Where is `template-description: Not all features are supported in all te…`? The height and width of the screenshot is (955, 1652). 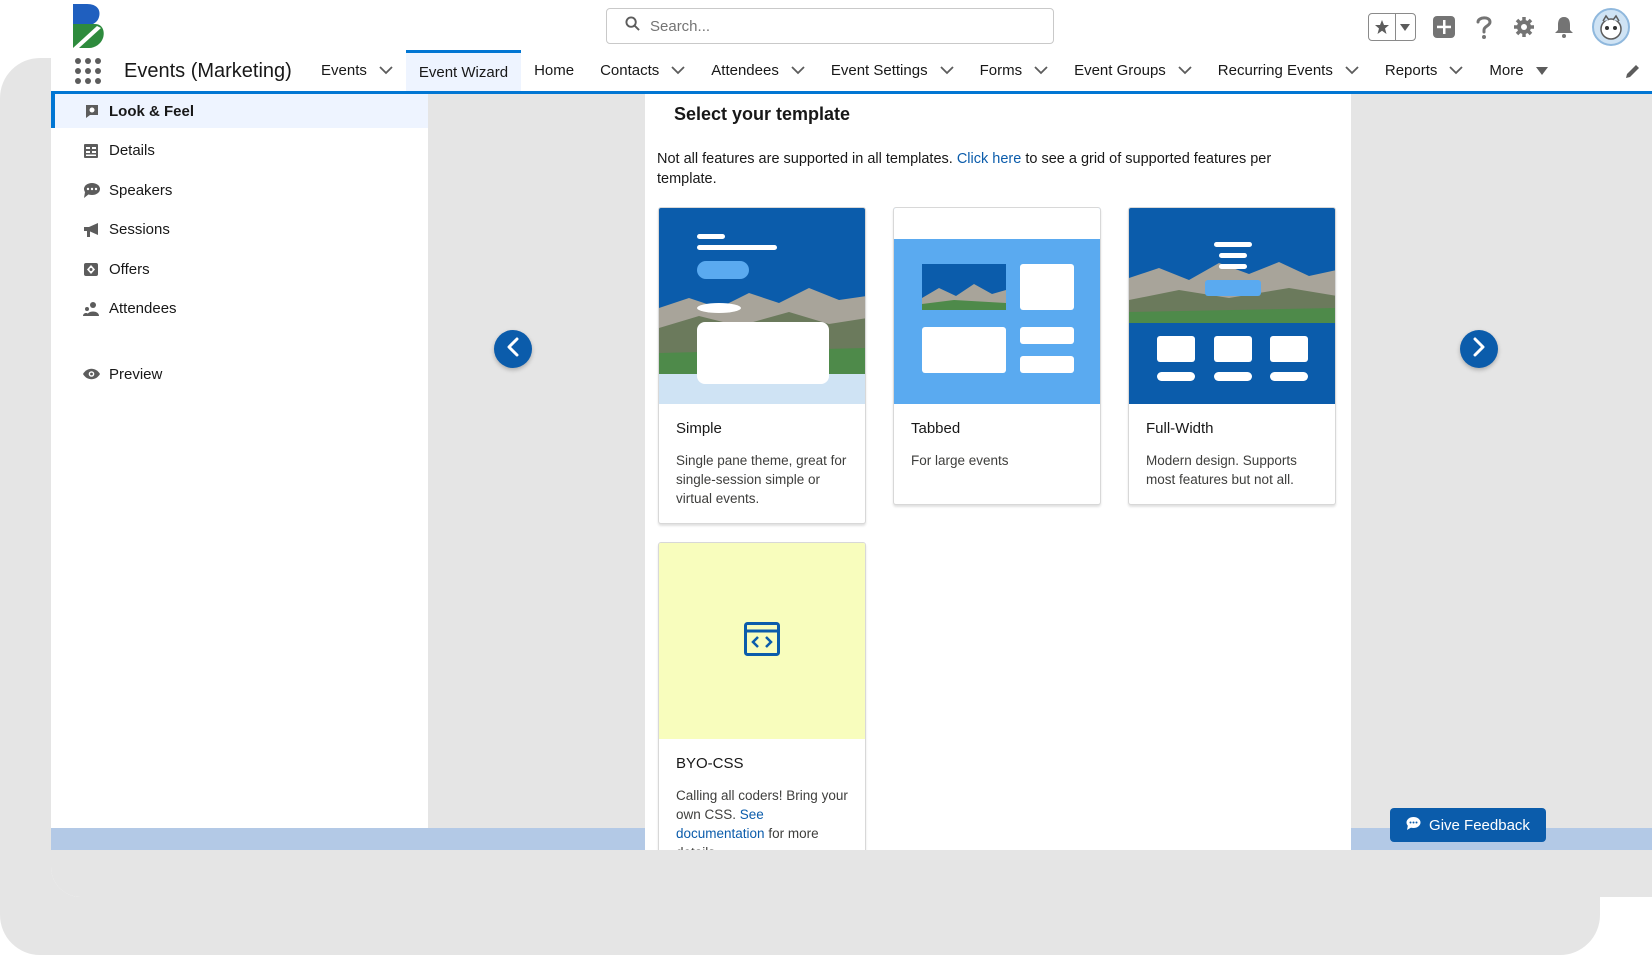 template-description: Not all features are supported in all te… is located at coordinates (982, 169).